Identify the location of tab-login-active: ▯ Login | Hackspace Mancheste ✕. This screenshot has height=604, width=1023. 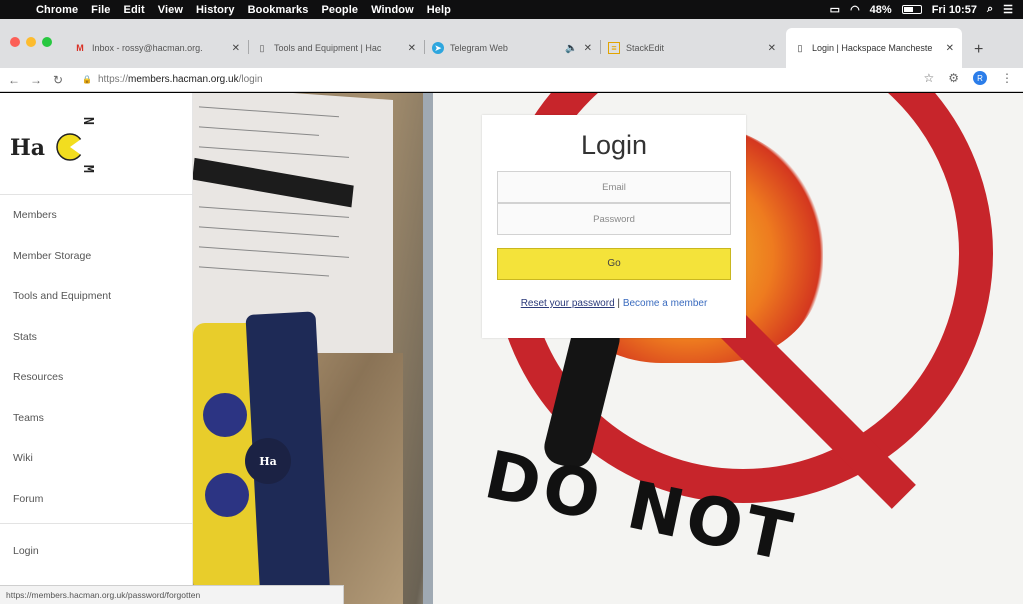
(874, 48).